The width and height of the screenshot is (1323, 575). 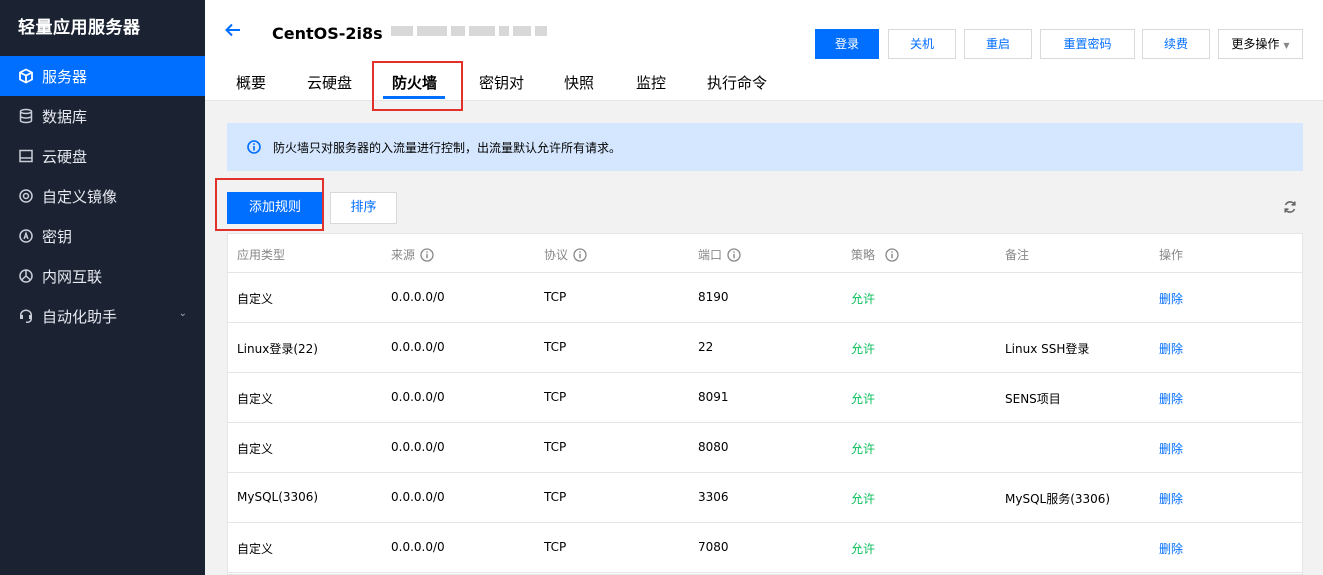 What do you see at coordinates (565, 254) in the screenshot?
I see `column-header-protocol: 协议` at bounding box center [565, 254].